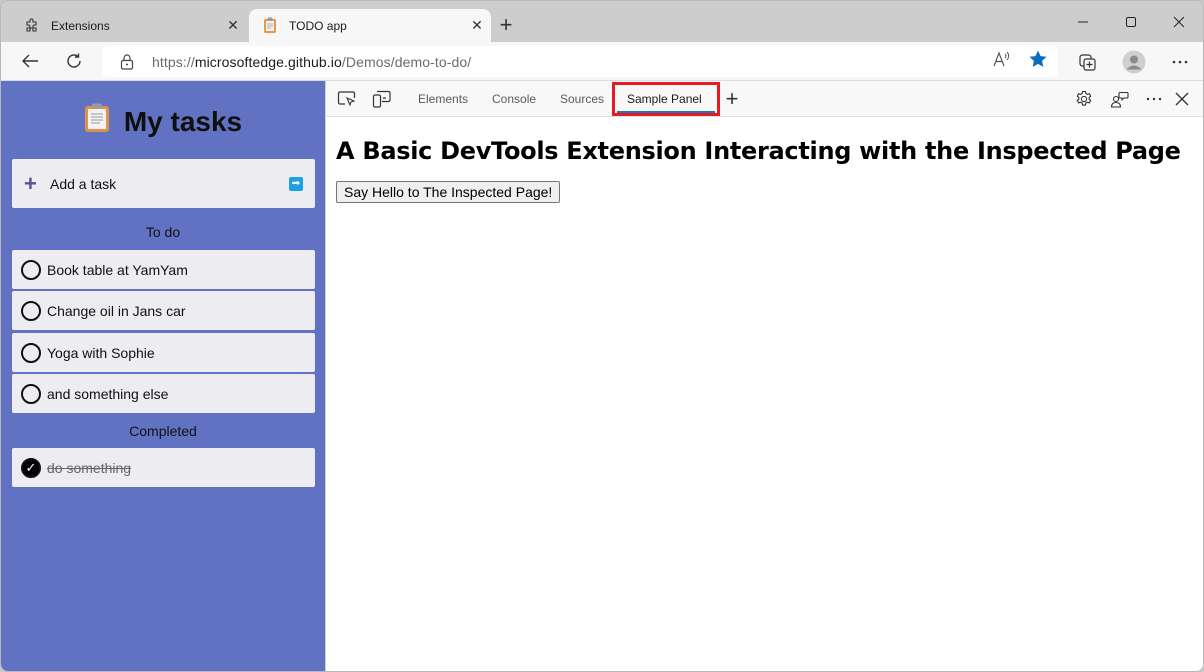  Describe the element at coordinates (1020, 61) in the screenshot. I see `address-bar-actions` at that location.